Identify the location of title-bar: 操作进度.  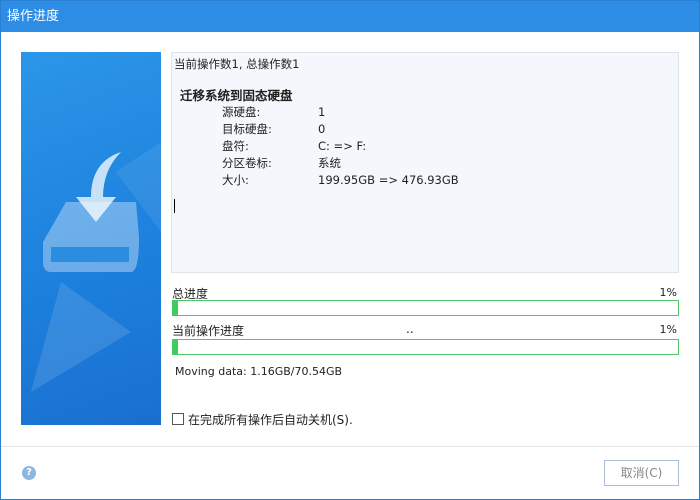
(350, 16).